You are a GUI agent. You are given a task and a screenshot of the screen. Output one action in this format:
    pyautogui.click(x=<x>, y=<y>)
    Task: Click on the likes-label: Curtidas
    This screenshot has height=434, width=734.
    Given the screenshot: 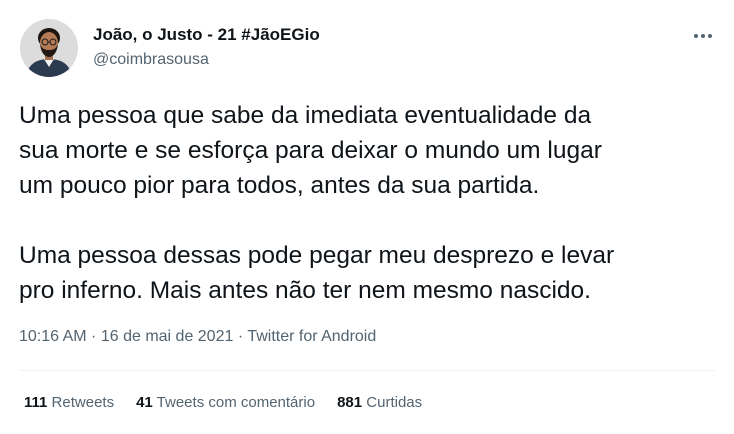 What is the action you would take?
    pyautogui.click(x=394, y=402)
    